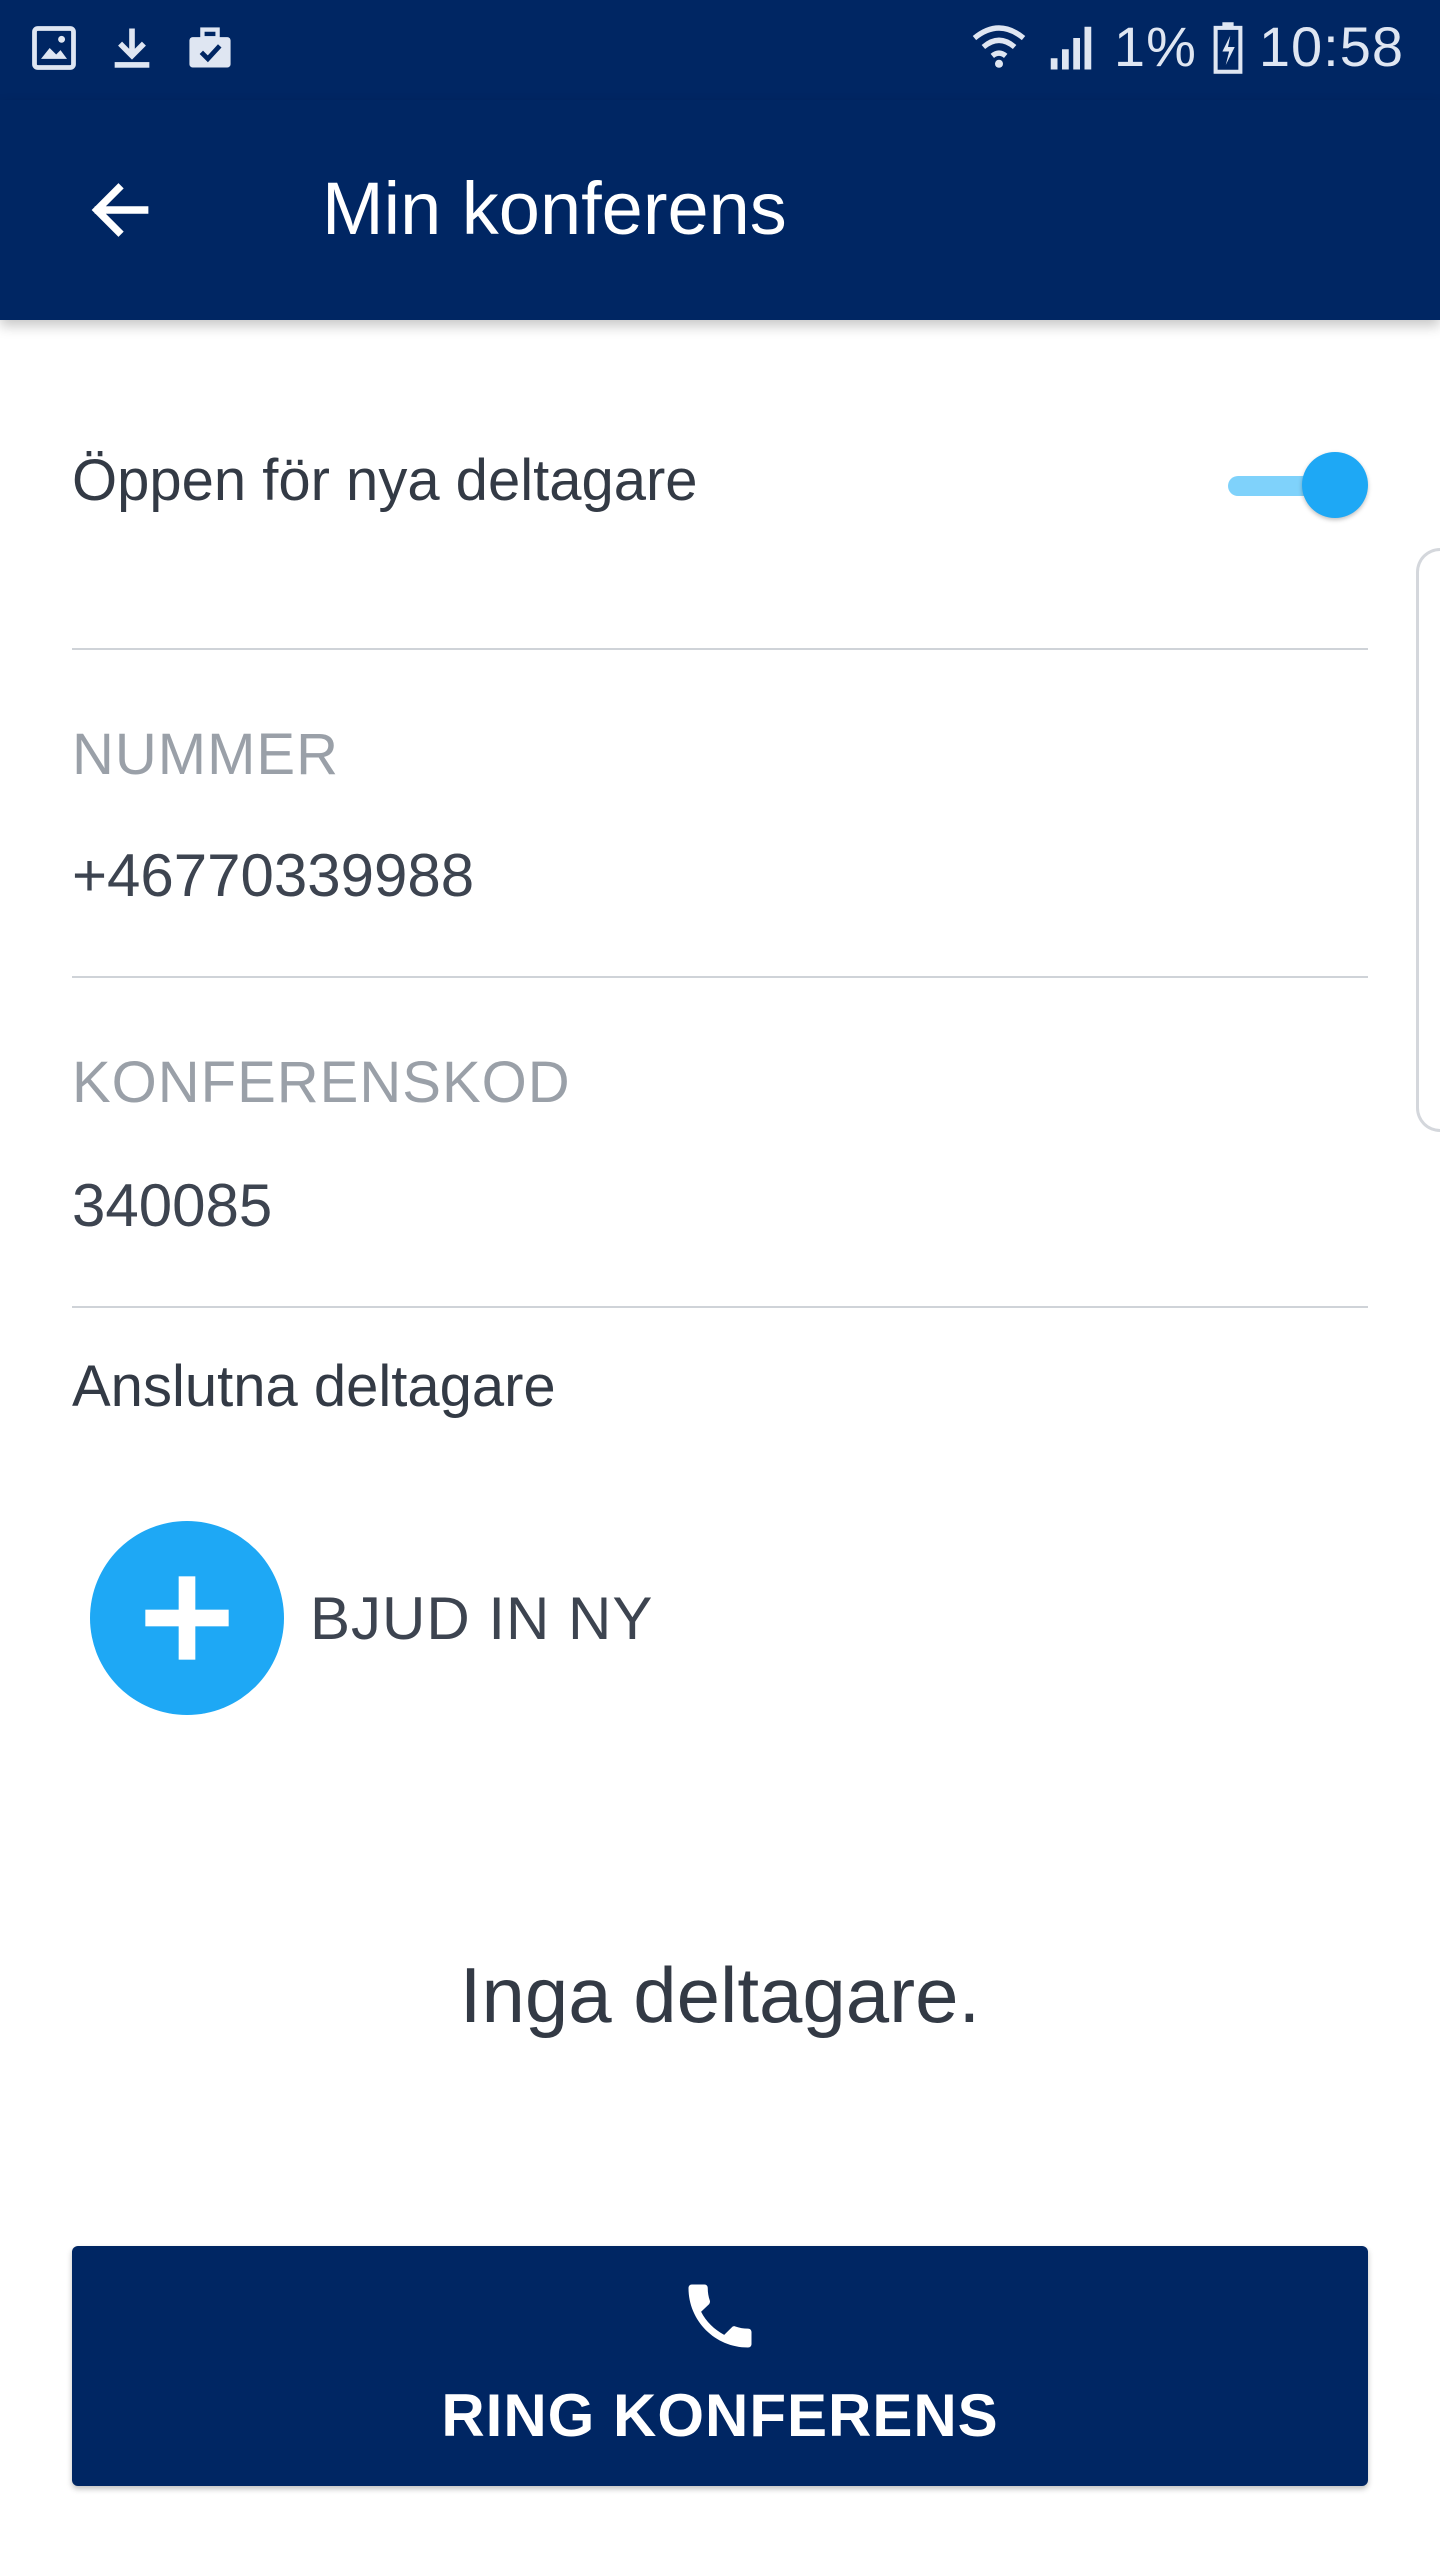 The height and width of the screenshot is (2560, 1440). I want to click on back-button, so click(120, 210).